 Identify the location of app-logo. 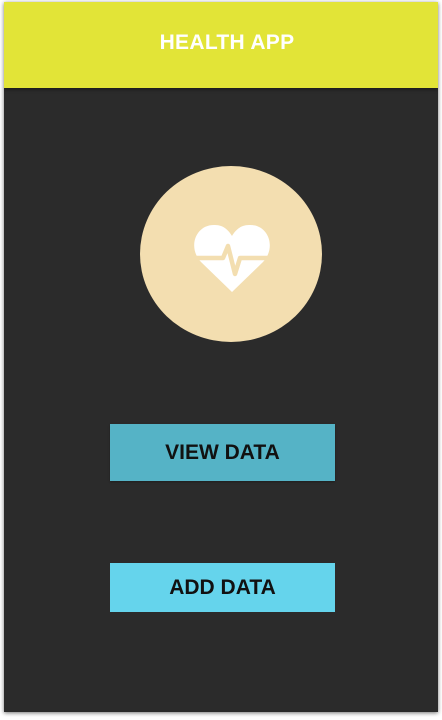
(231, 254).